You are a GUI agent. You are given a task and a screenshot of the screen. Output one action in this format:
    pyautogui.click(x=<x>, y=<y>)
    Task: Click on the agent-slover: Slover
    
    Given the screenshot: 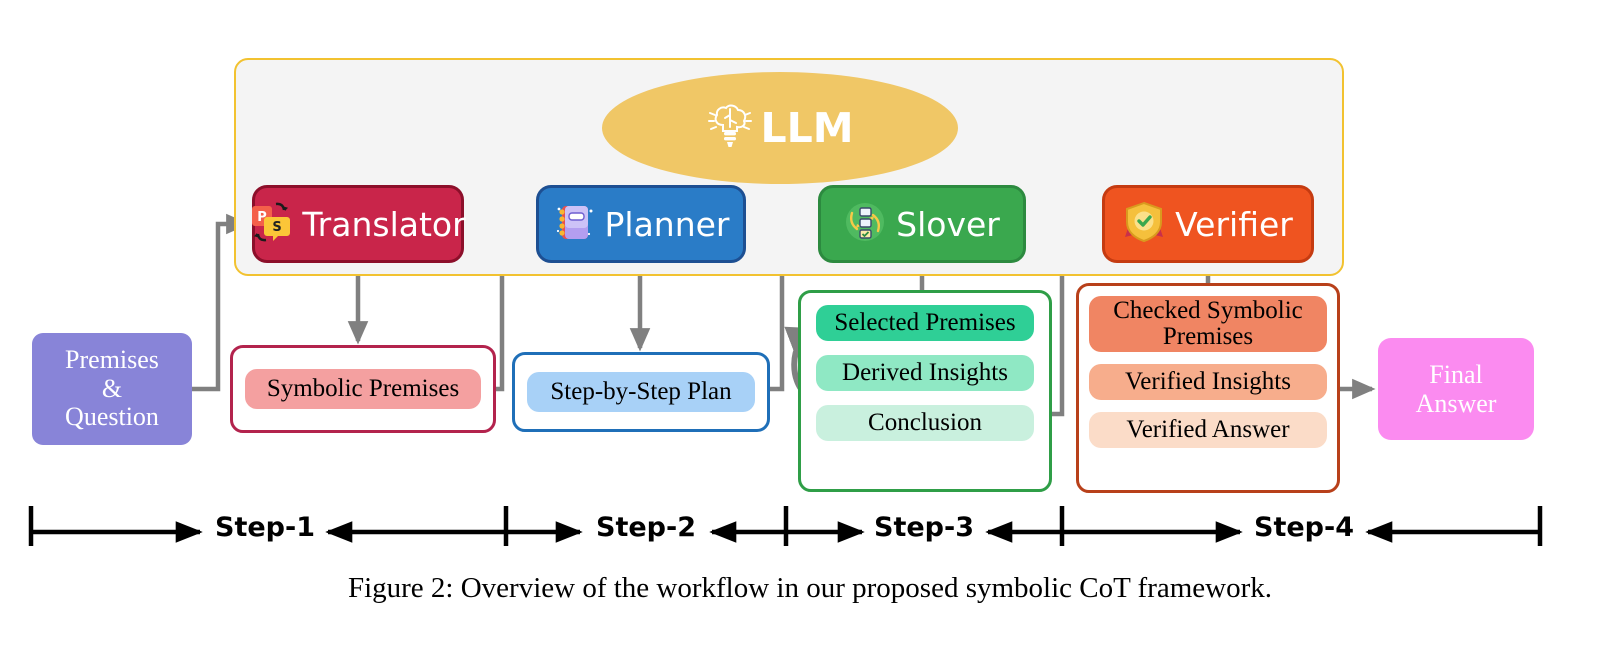 What is the action you would take?
    pyautogui.click(x=922, y=224)
    